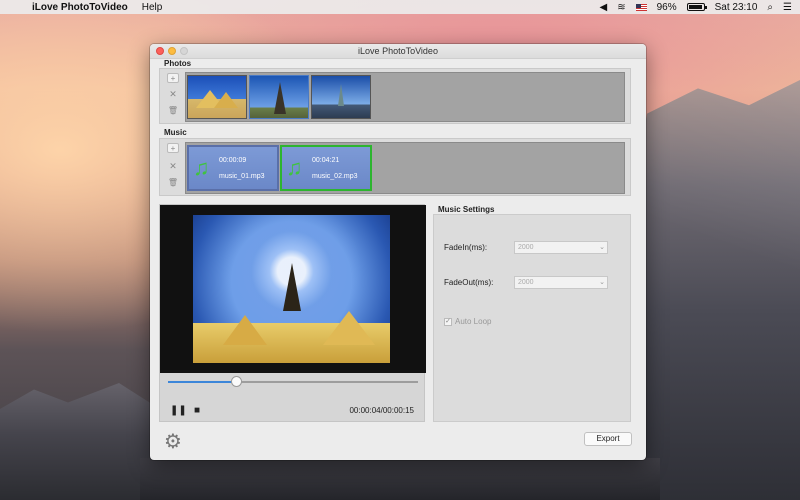 The image size is (800, 500). Describe the element at coordinates (473, 321) in the screenshot. I see `autoloop-label: Auto Loop` at that location.